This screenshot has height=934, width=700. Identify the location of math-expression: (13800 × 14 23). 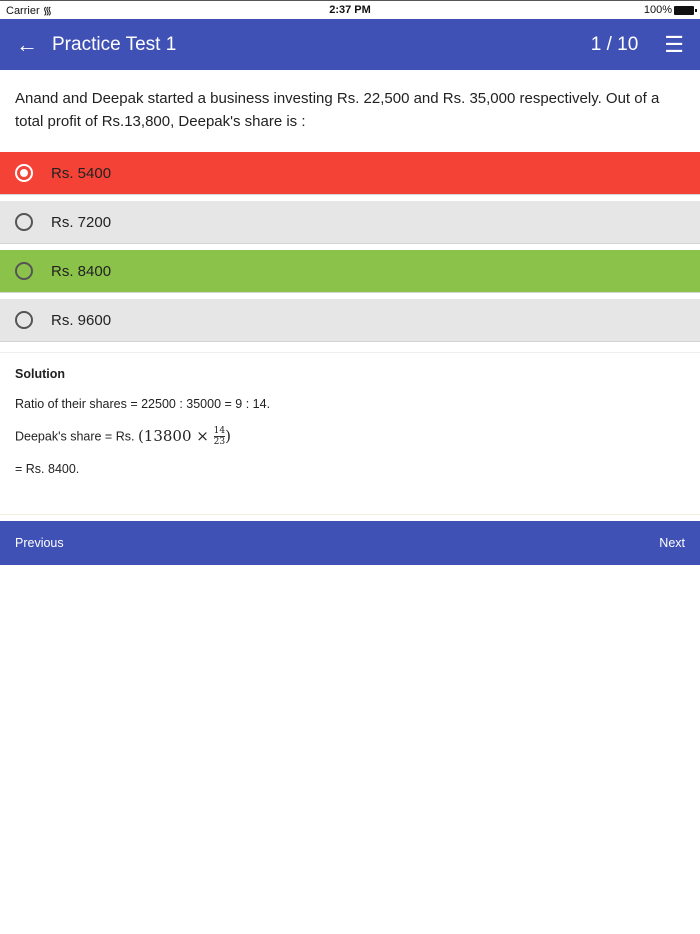
(184, 436).